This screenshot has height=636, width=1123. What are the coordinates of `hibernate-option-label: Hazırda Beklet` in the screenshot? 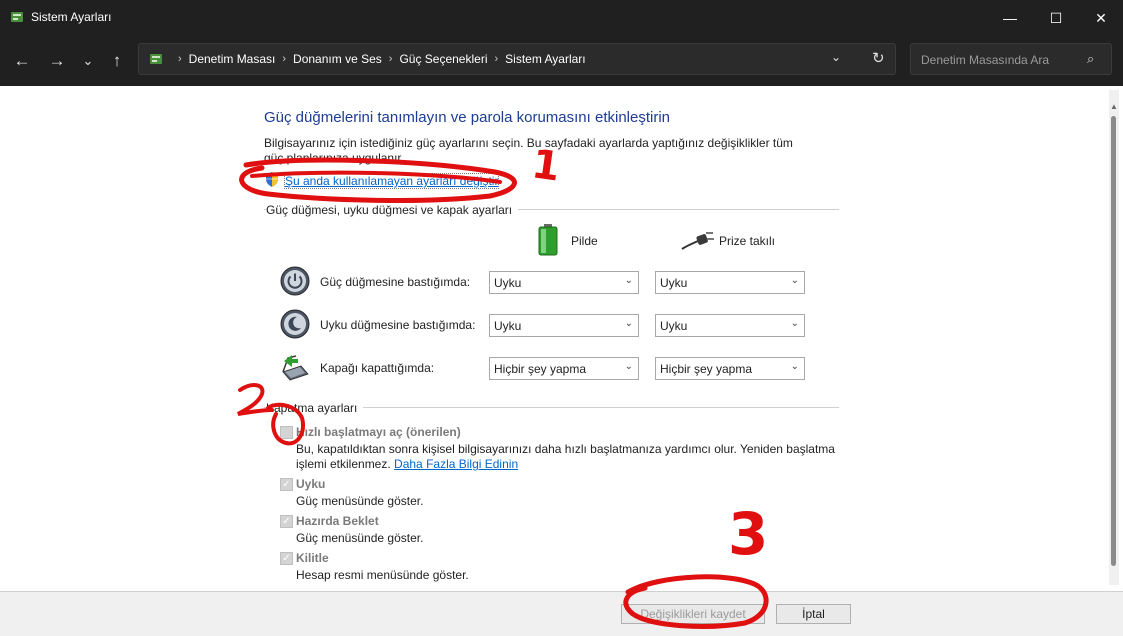 It's located at (337, 521).